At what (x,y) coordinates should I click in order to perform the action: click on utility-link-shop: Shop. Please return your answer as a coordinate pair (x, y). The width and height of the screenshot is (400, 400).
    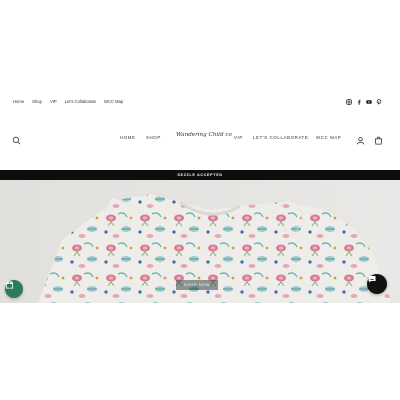
    Looking at the image, I should click on (37, 101).